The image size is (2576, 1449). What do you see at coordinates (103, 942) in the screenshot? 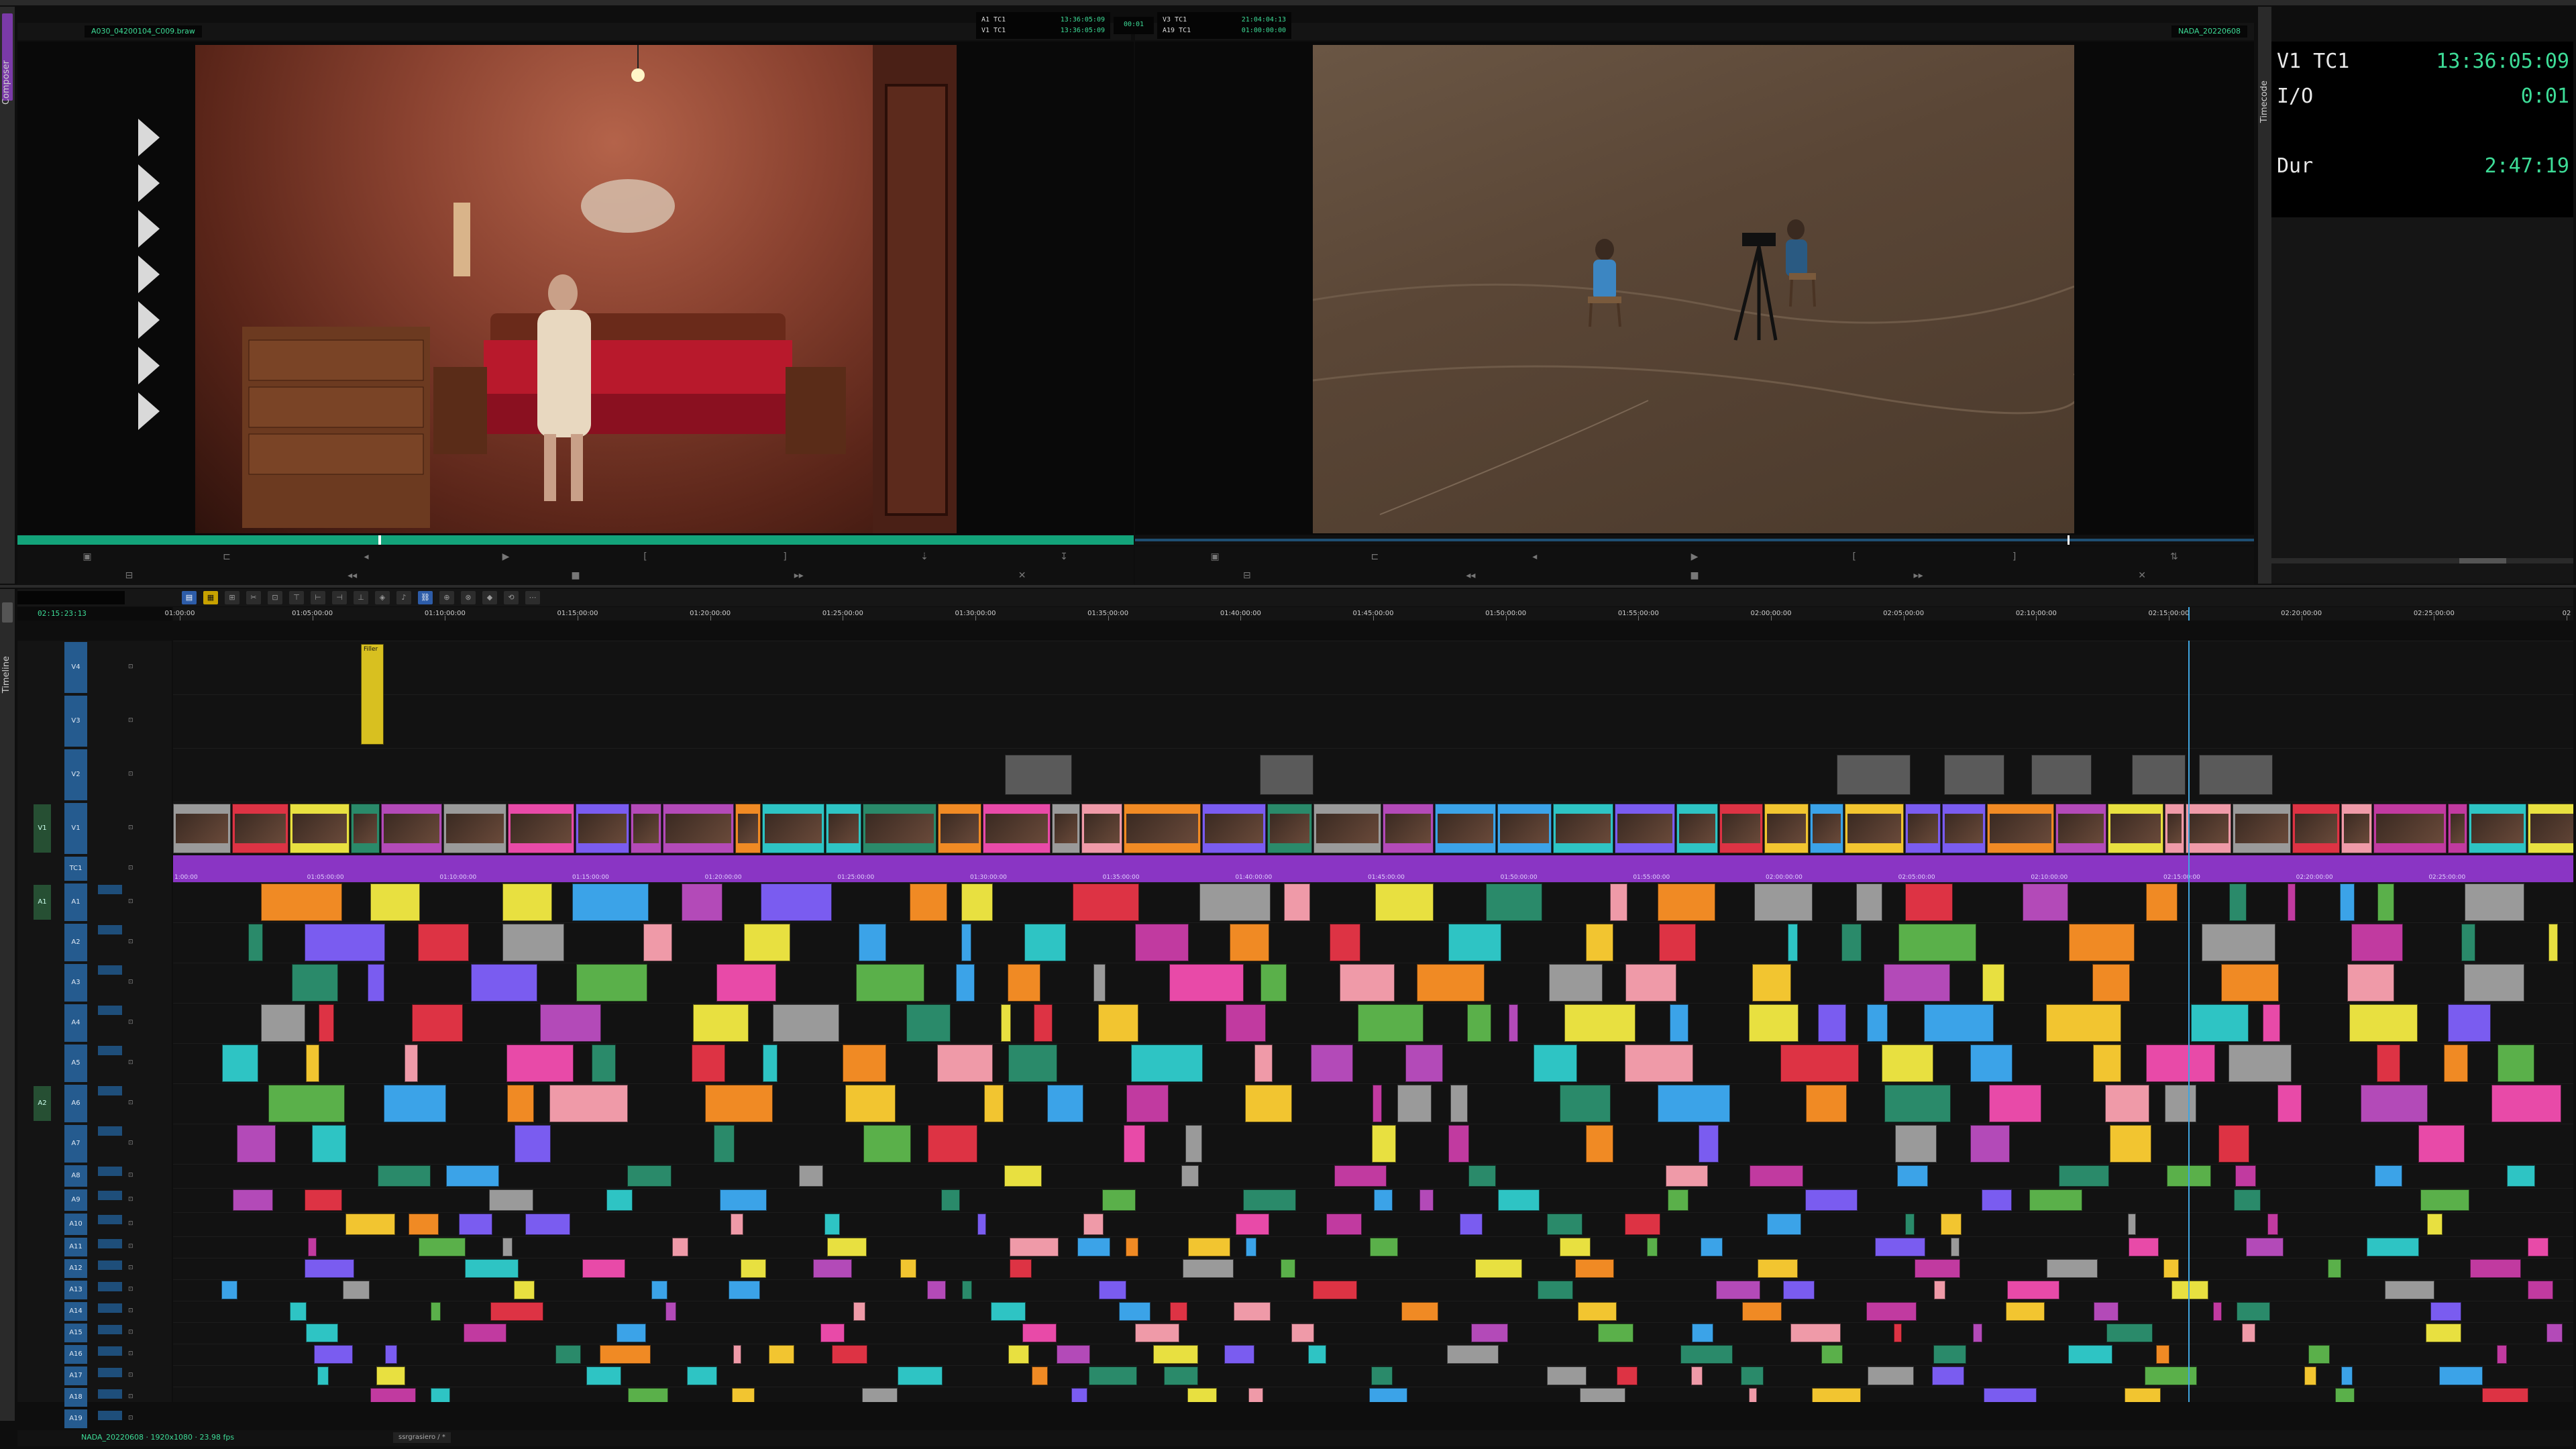
I see `track-header-a2: A2 ⊡` at bounding box center [103, 942].